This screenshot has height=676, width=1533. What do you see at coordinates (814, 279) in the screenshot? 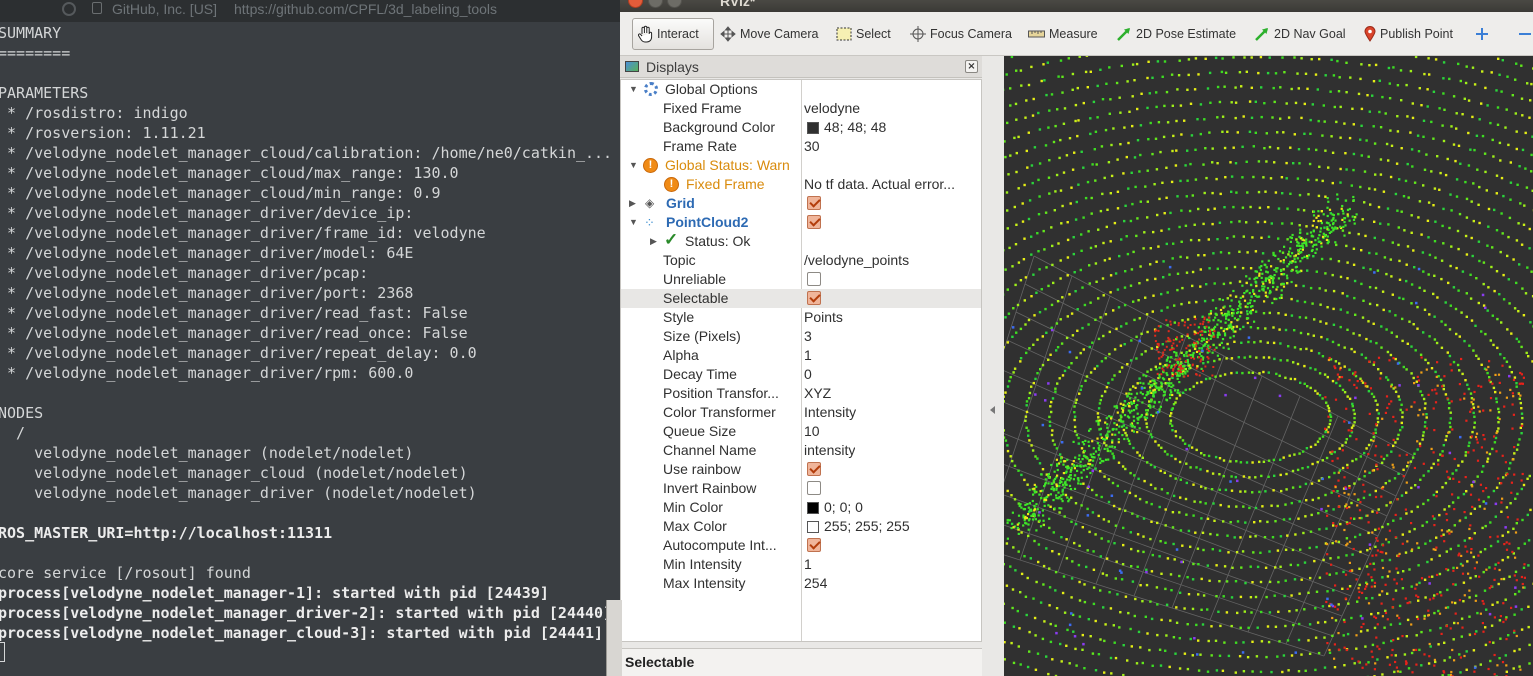
I see `unreliable-checkbox` at bounding box center [814, 279].